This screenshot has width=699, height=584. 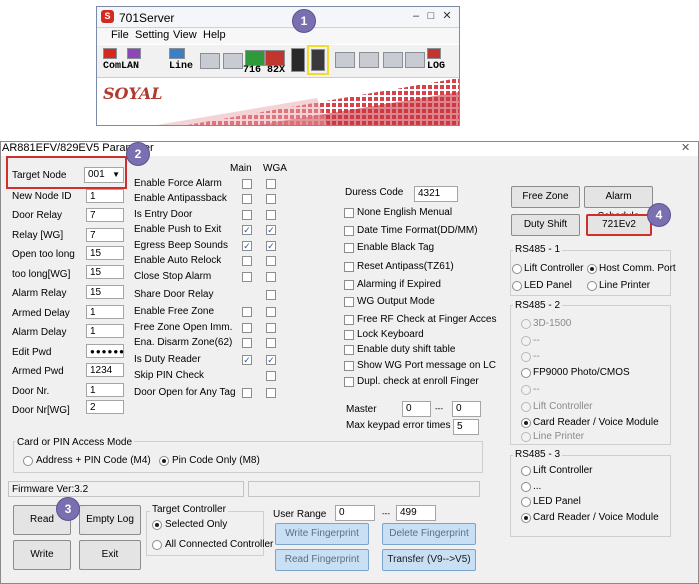 I want to click on ar881-device-icon, so click(x=318, y=60).